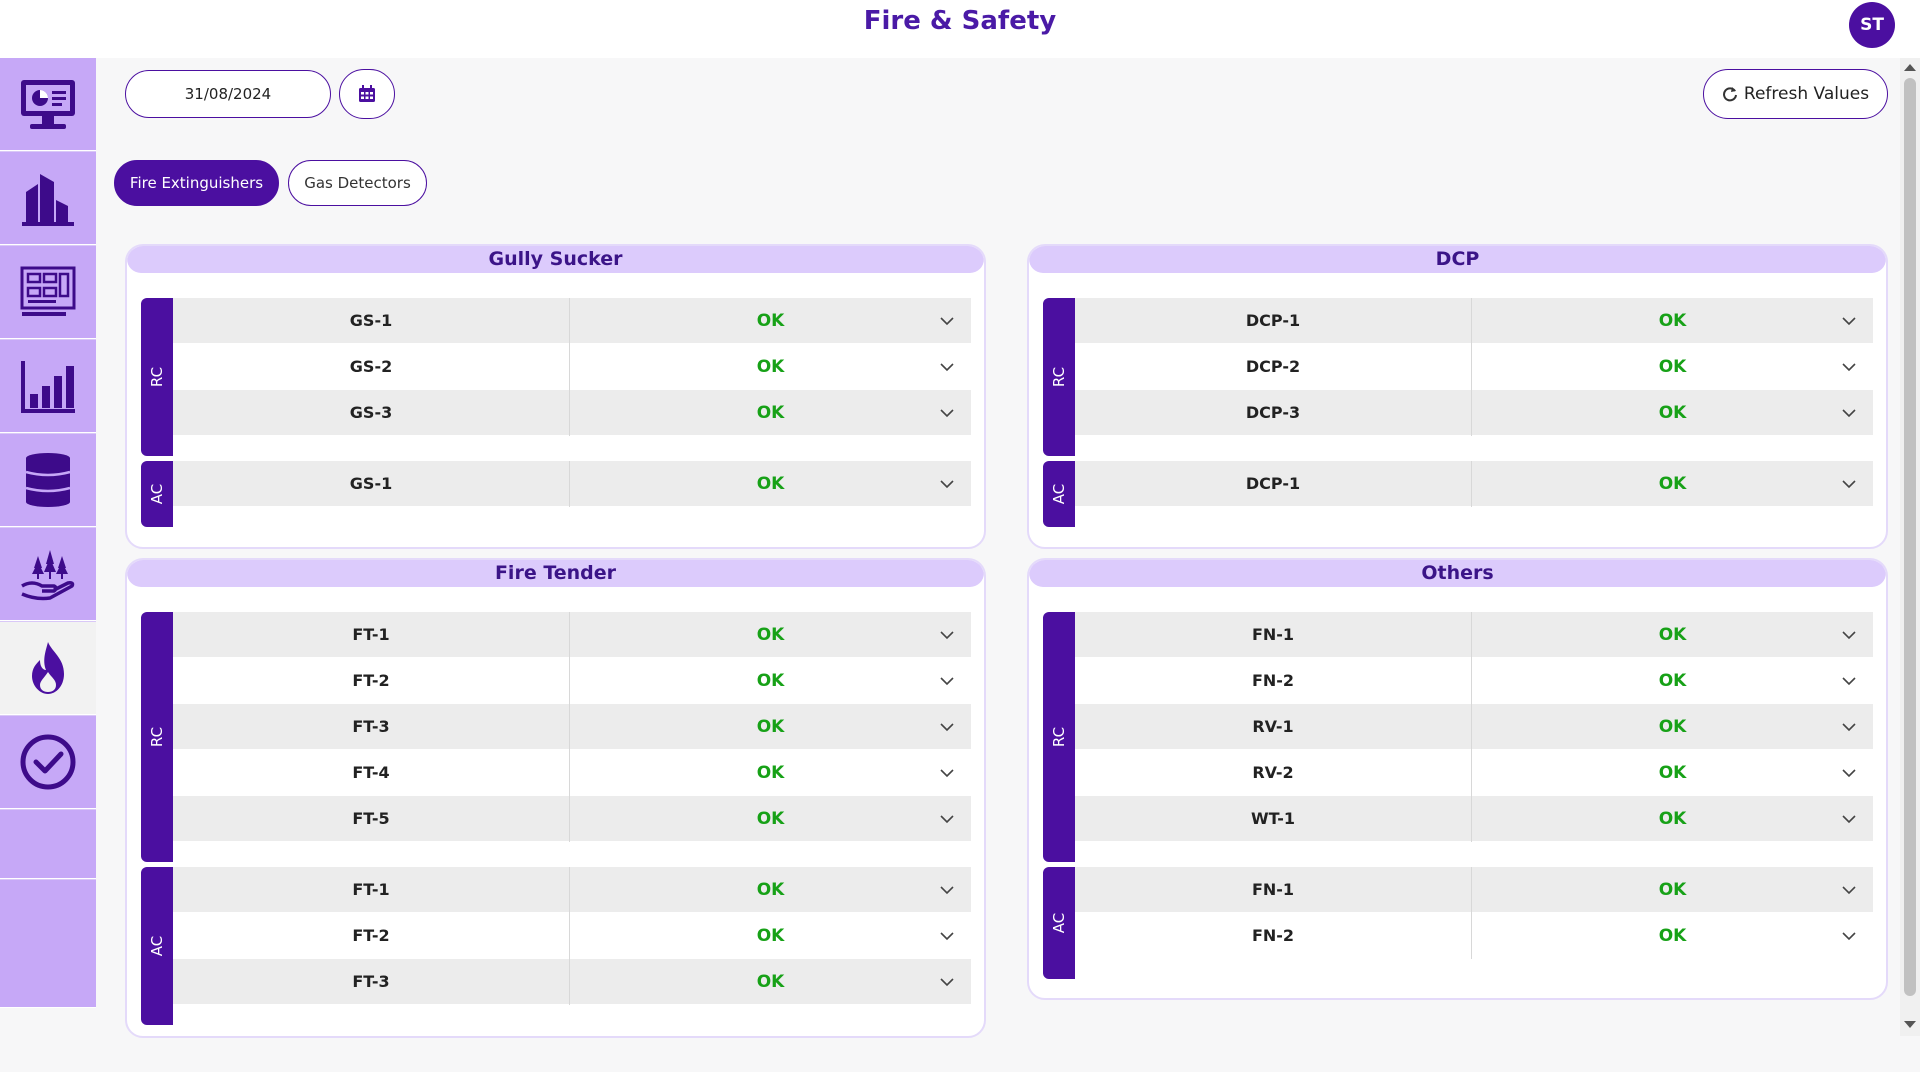  What do you see at coordinates (48, 198) in the screenshot?
I see `sidebar-item-buildings` at bounding box center [48, 198].